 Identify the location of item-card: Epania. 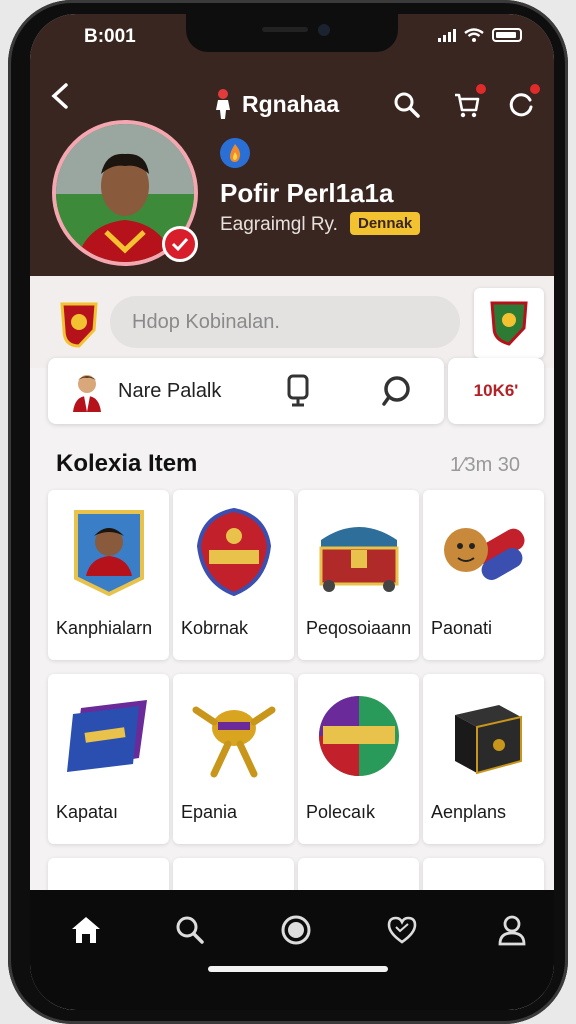
(233, 759).